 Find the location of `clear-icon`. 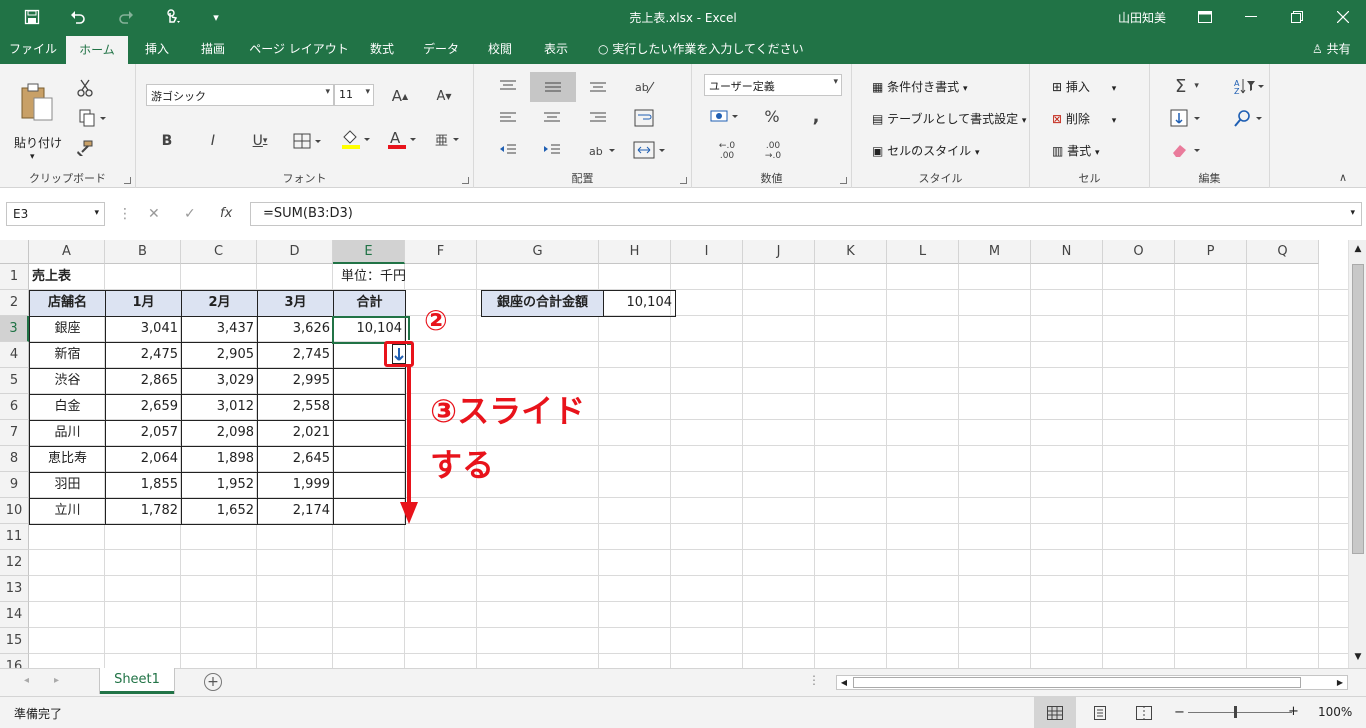

clear-icon is located at coordinates (1187, 150).